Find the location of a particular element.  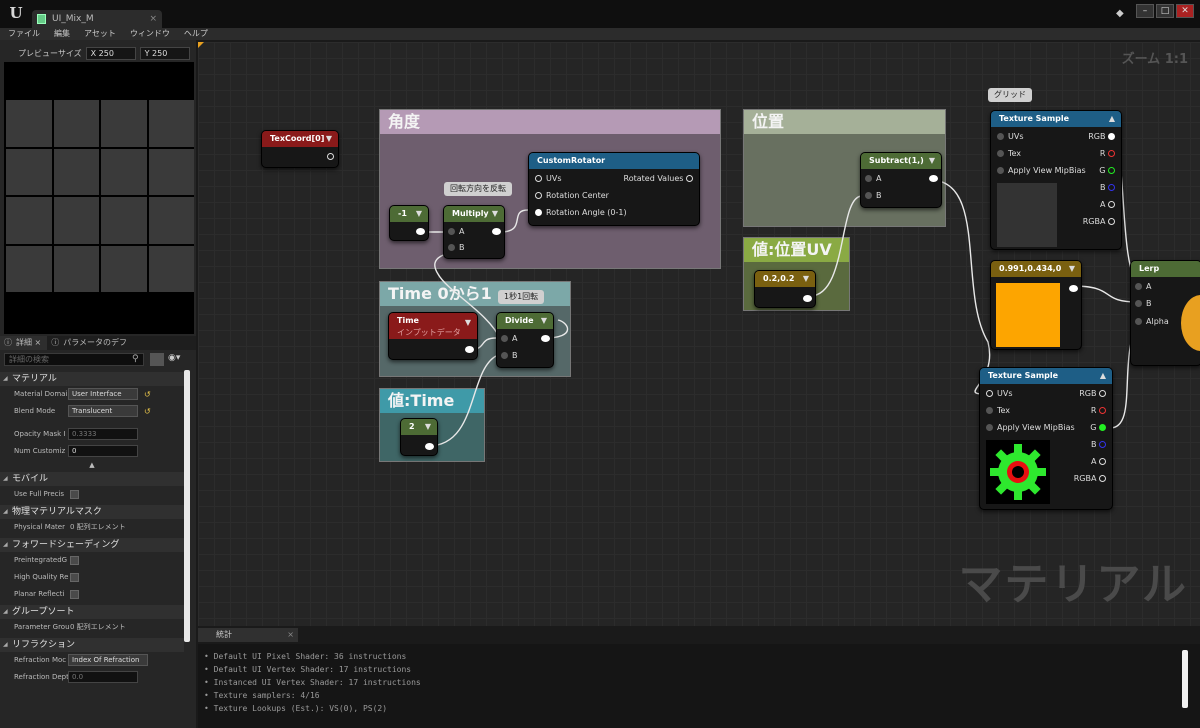

tab-stats: 統計 × is located at coordinates (248, 635).